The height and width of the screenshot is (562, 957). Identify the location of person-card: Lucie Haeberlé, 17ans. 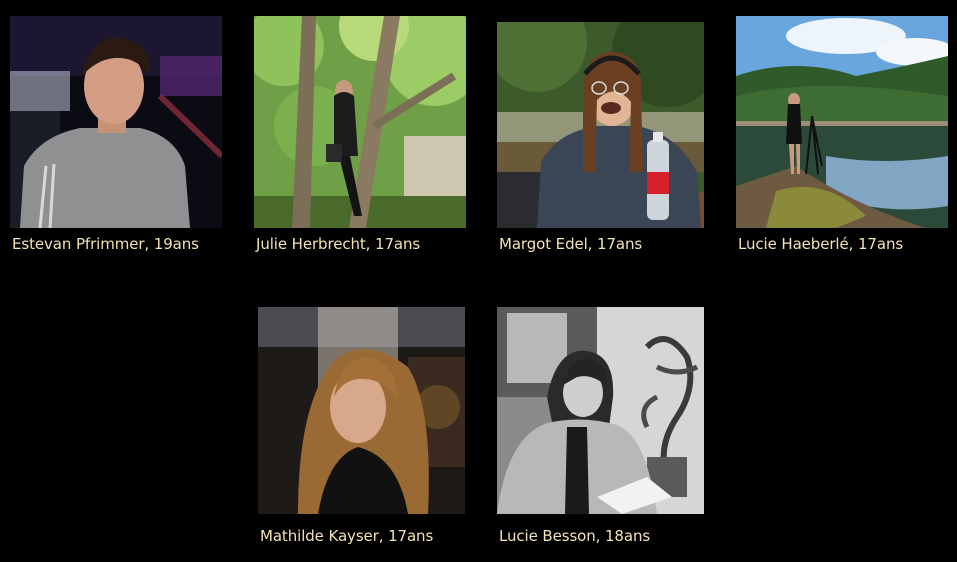
(842, 134).